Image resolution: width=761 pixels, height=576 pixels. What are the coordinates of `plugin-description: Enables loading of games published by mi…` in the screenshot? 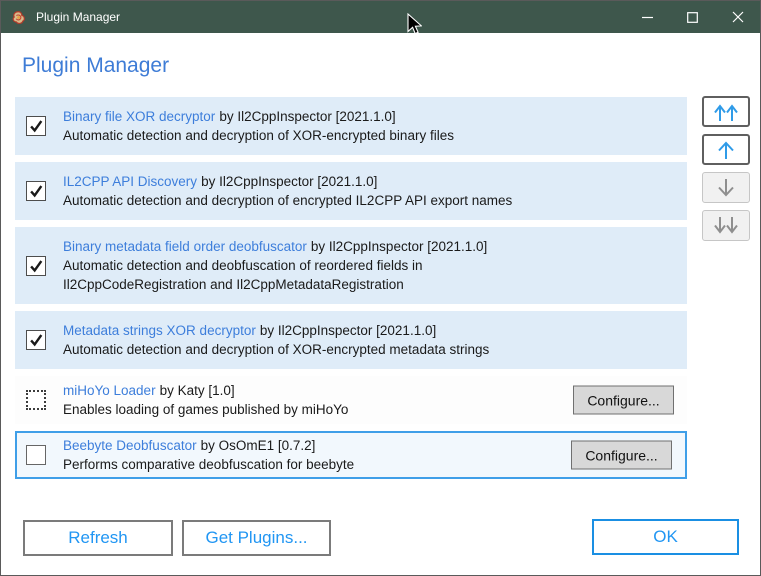 It's located at (206, 409).